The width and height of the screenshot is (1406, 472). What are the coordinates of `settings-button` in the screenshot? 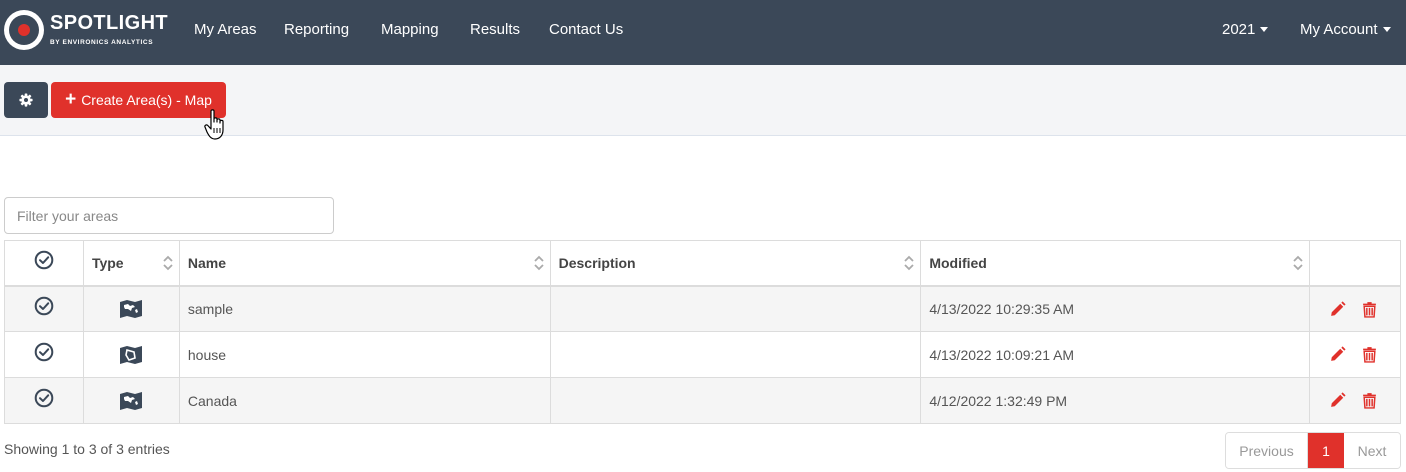 It's located at (26, 100).